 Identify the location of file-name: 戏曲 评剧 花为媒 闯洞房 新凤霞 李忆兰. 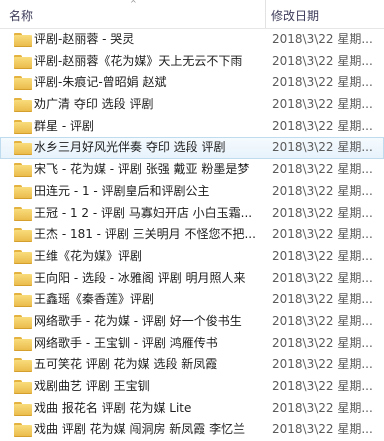
(140, 429).